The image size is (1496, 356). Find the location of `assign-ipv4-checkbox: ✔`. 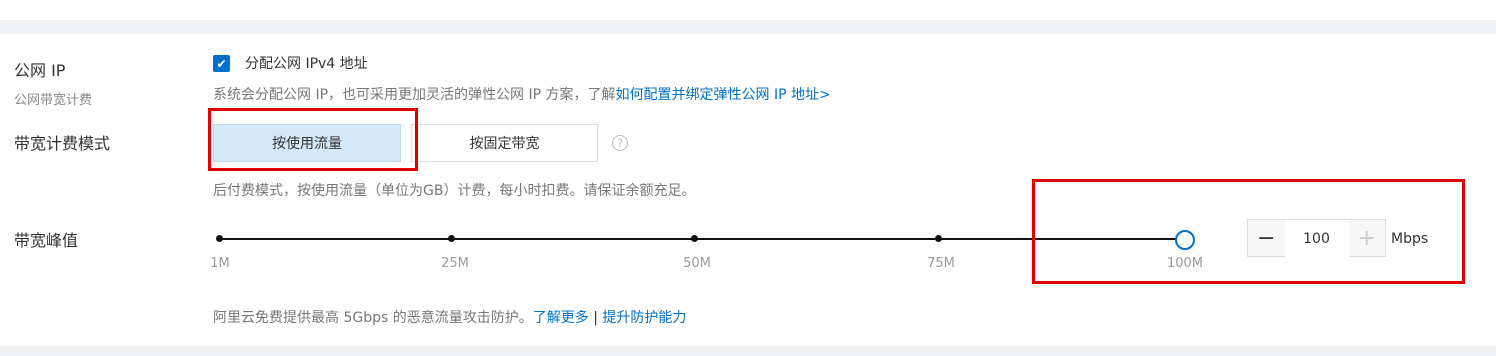

assign-ipv4-checkbox: ✔ is located at coordinates (221, 63).